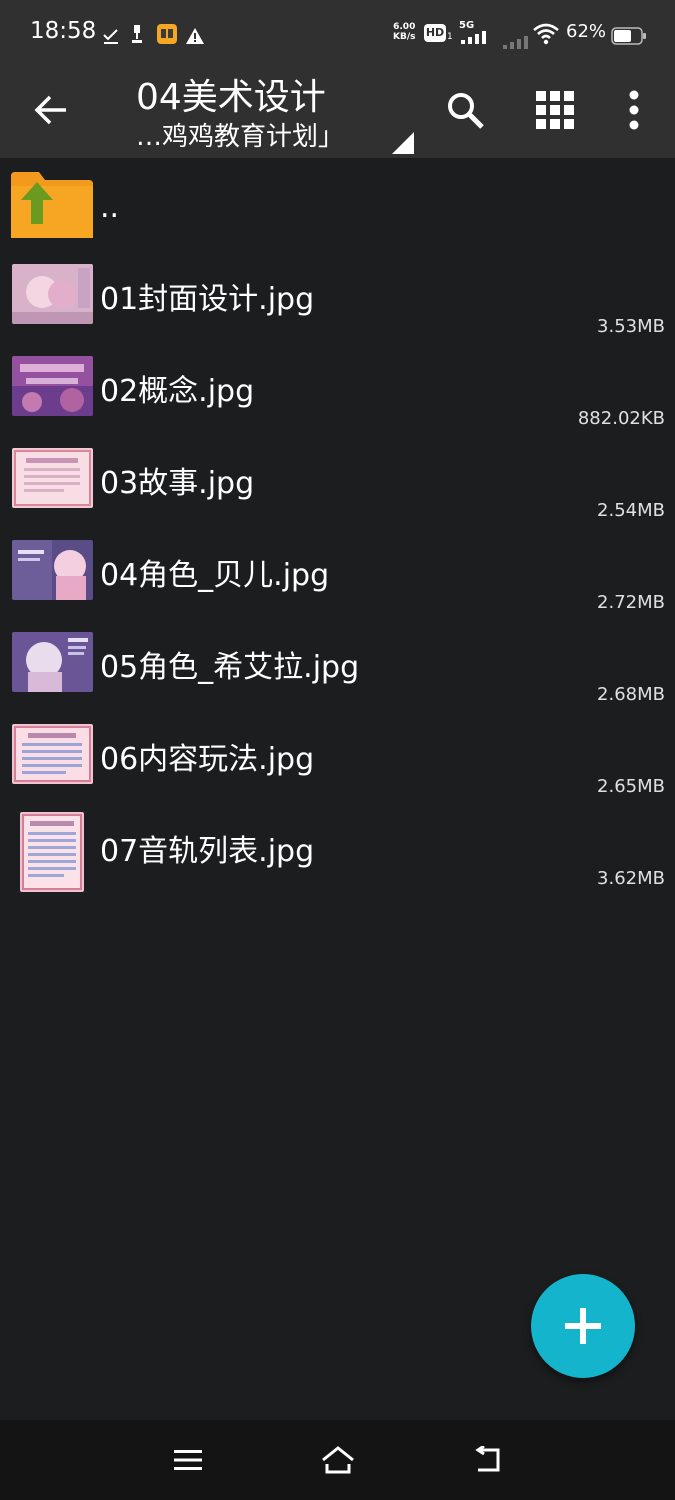 The height and width of the screenshot is (1500, 675). I want to click on warning-icon, so click(195, 36).